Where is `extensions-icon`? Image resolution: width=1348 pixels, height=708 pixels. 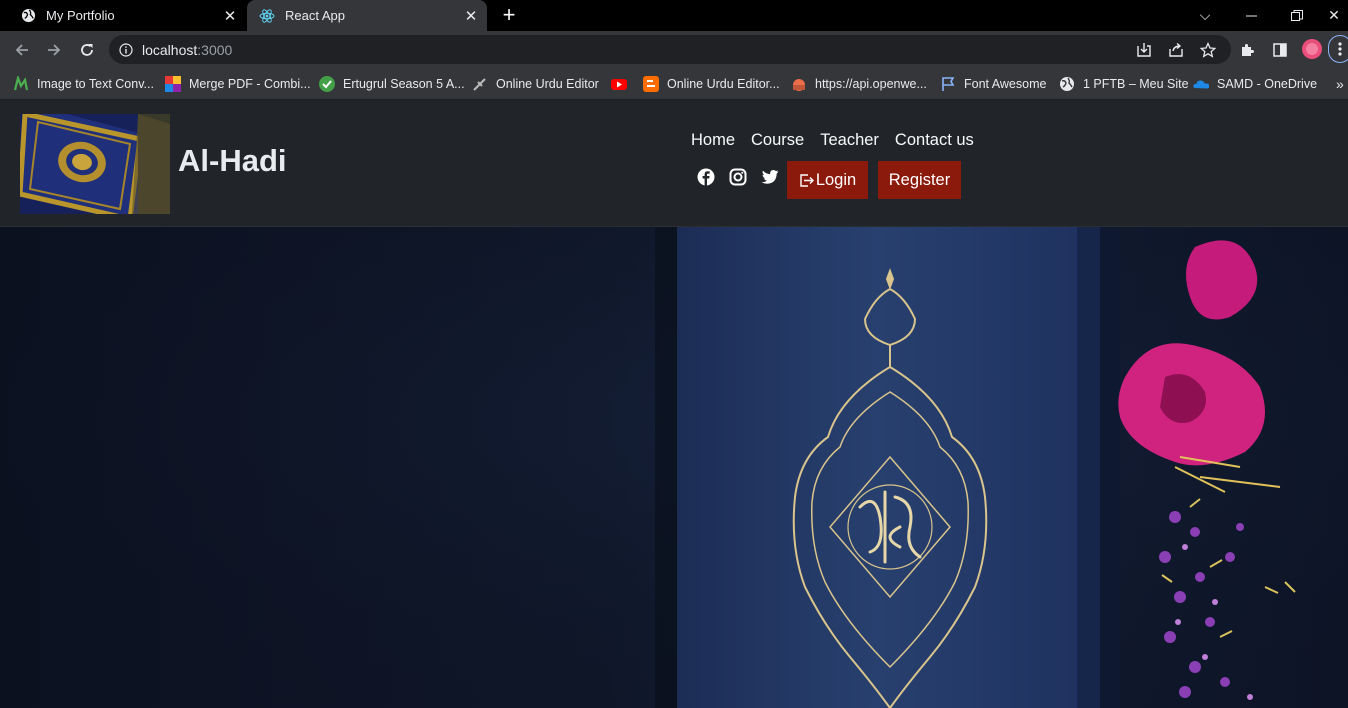 extensions-icon is located at coordinates (1247, 50).